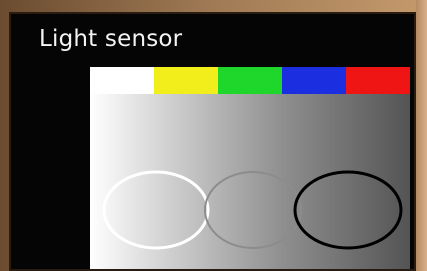 This screenshot has height=271, width=427. I want to click on screen-title: Light sensor, so click(111, 39).